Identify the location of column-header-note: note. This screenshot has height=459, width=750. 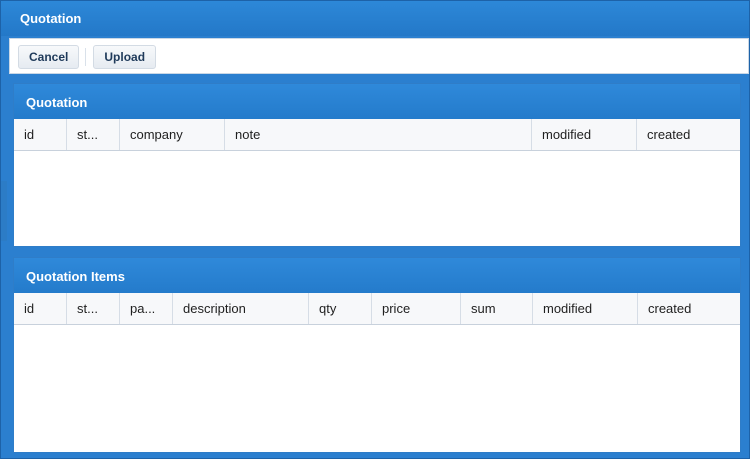
(378, 134).